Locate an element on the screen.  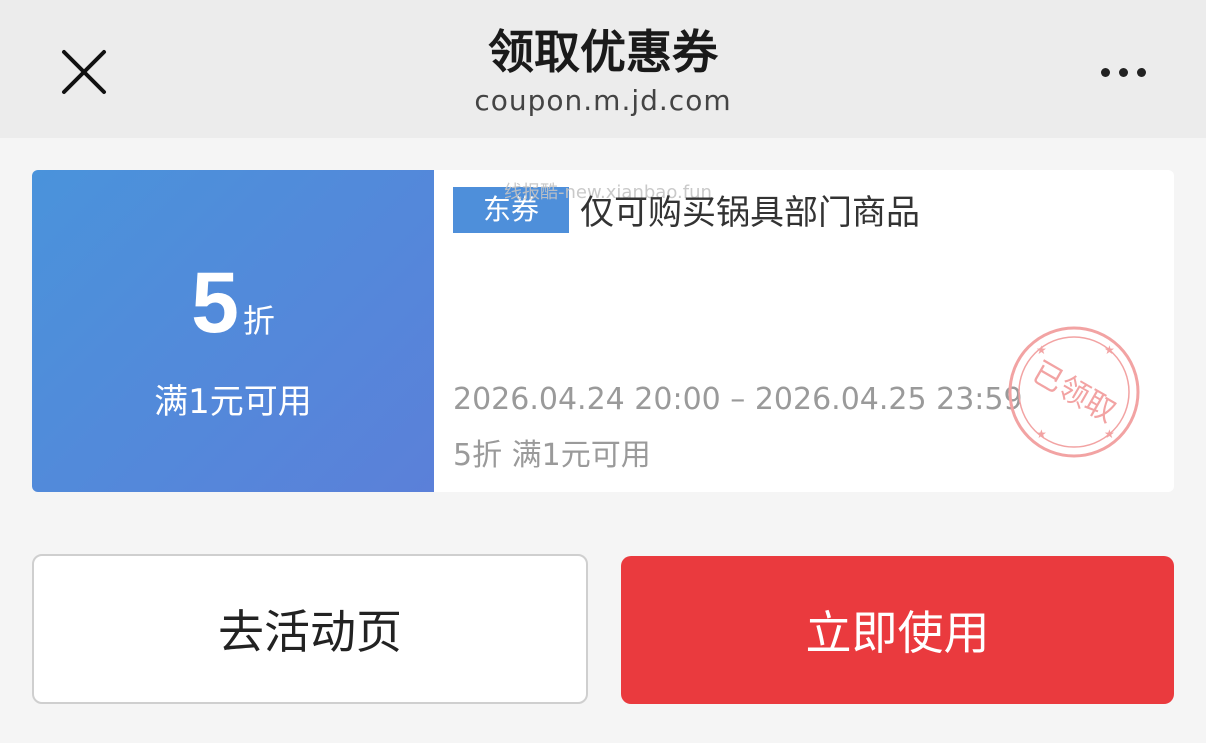
coupon-value-panel: 5折 满1元可用 is located at coordinates (233, 331).